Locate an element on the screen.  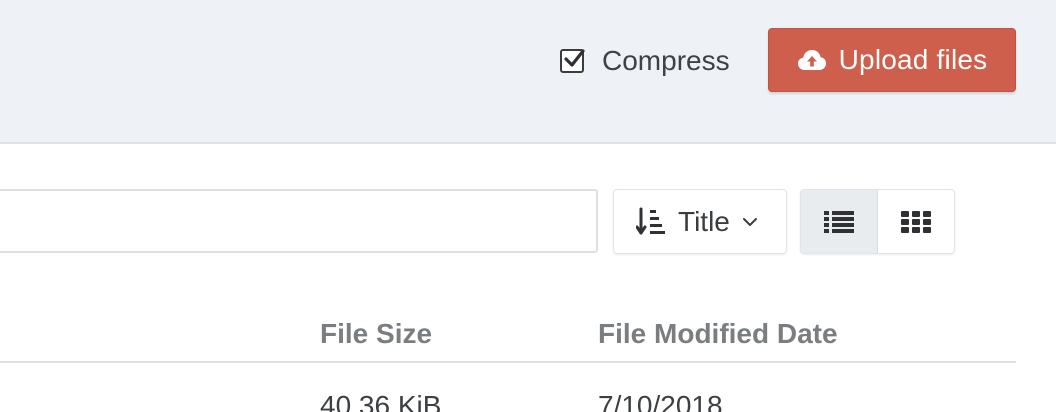
upload-files-button: Upload files is located at coordinates (892, 60).